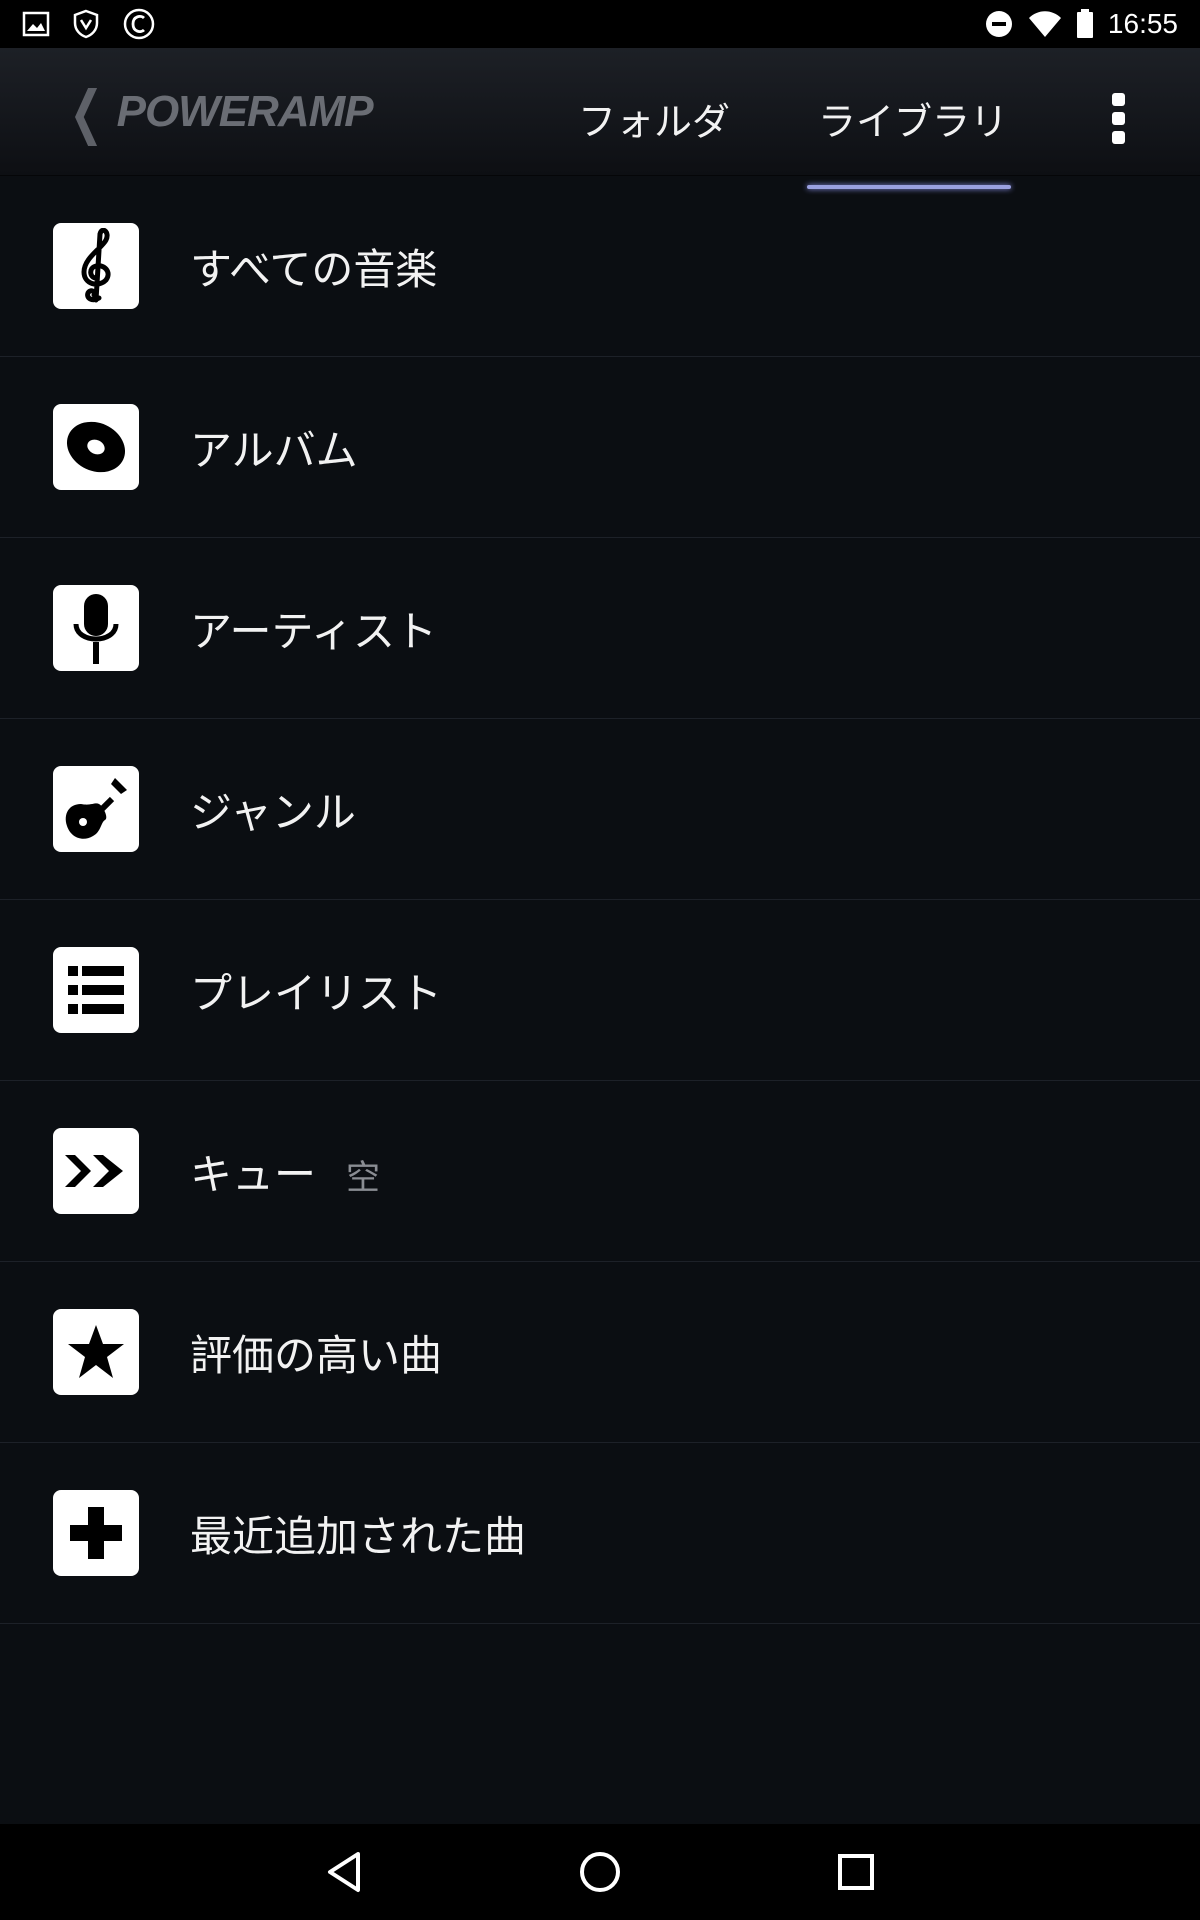  What do you see at coordinates (100, 24) in the screenshot?
I see `status-bar-left` at bounding box center [100, 24].